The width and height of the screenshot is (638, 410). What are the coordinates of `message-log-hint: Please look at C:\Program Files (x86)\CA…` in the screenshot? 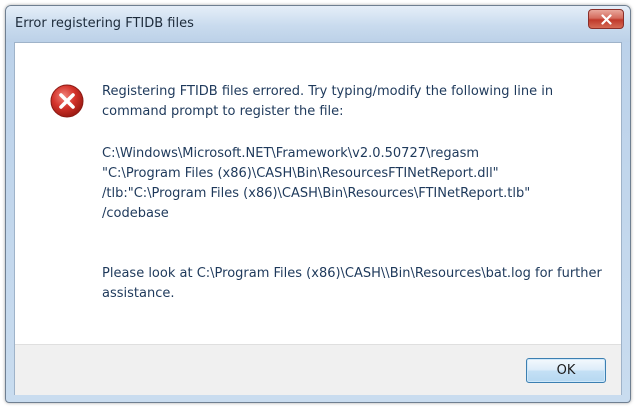 It's located at (352, 283).